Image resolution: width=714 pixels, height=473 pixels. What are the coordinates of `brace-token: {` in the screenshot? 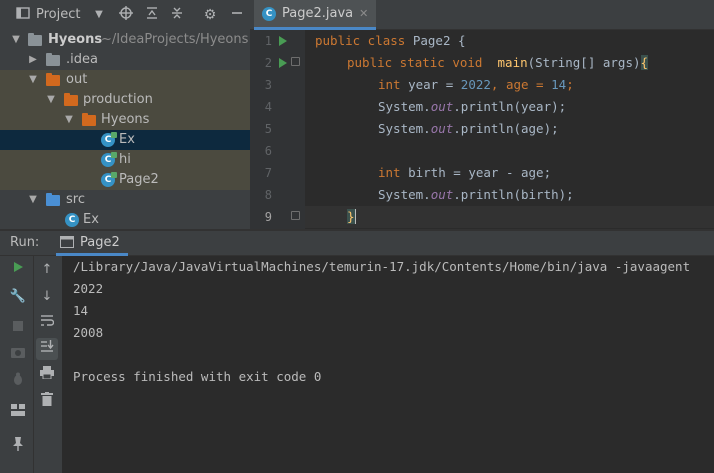 It's located at (644, 62).